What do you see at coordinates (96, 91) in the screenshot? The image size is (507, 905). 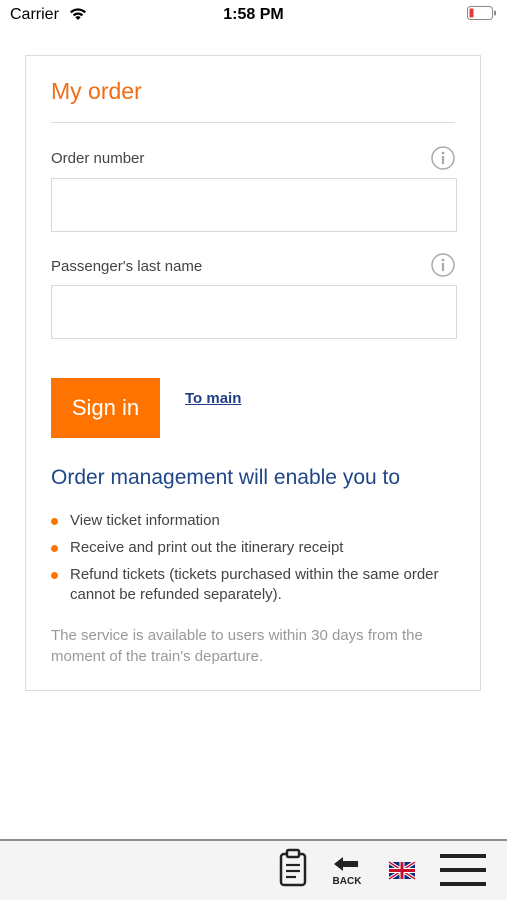 I see `page-title: My order` at bounding box center [96, 91].